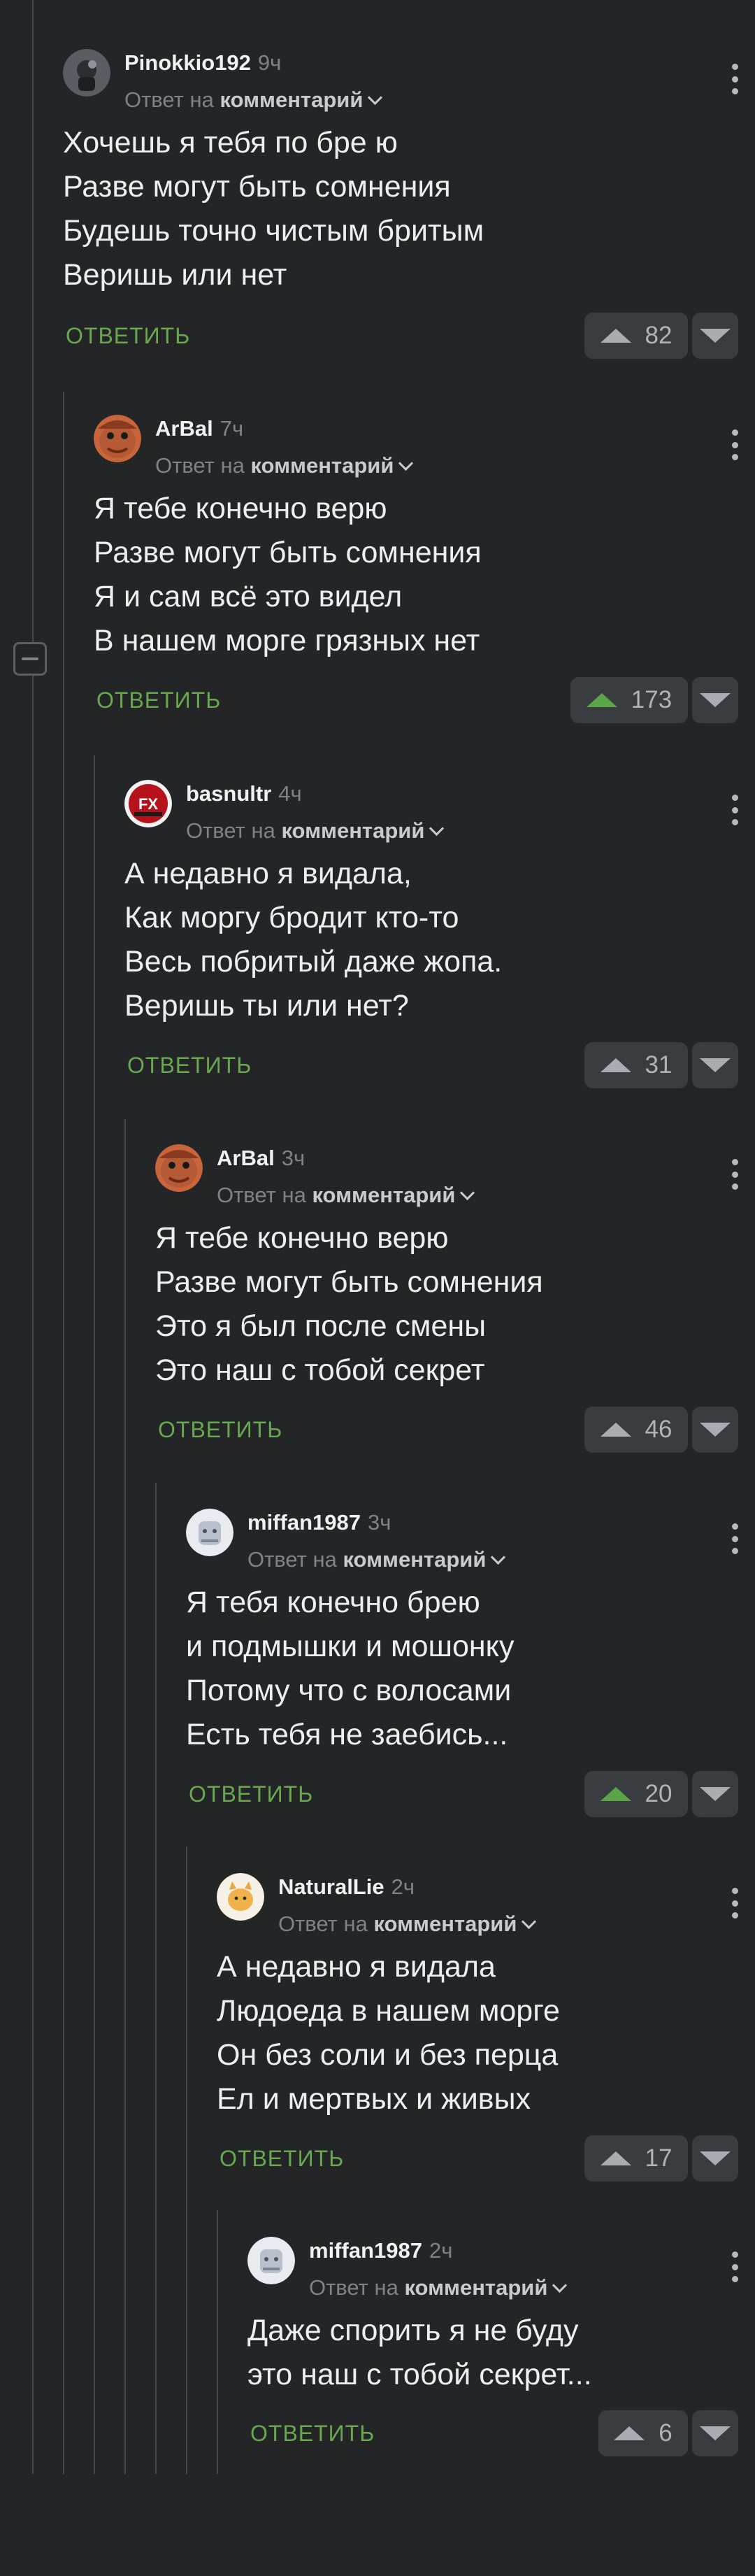 The width and height of the screenshot is (755, 2576). What do you see at coordinates (636, 1430) in the screenshot?
I see `upvote-button: 46` at bounding box center [636, 1430].